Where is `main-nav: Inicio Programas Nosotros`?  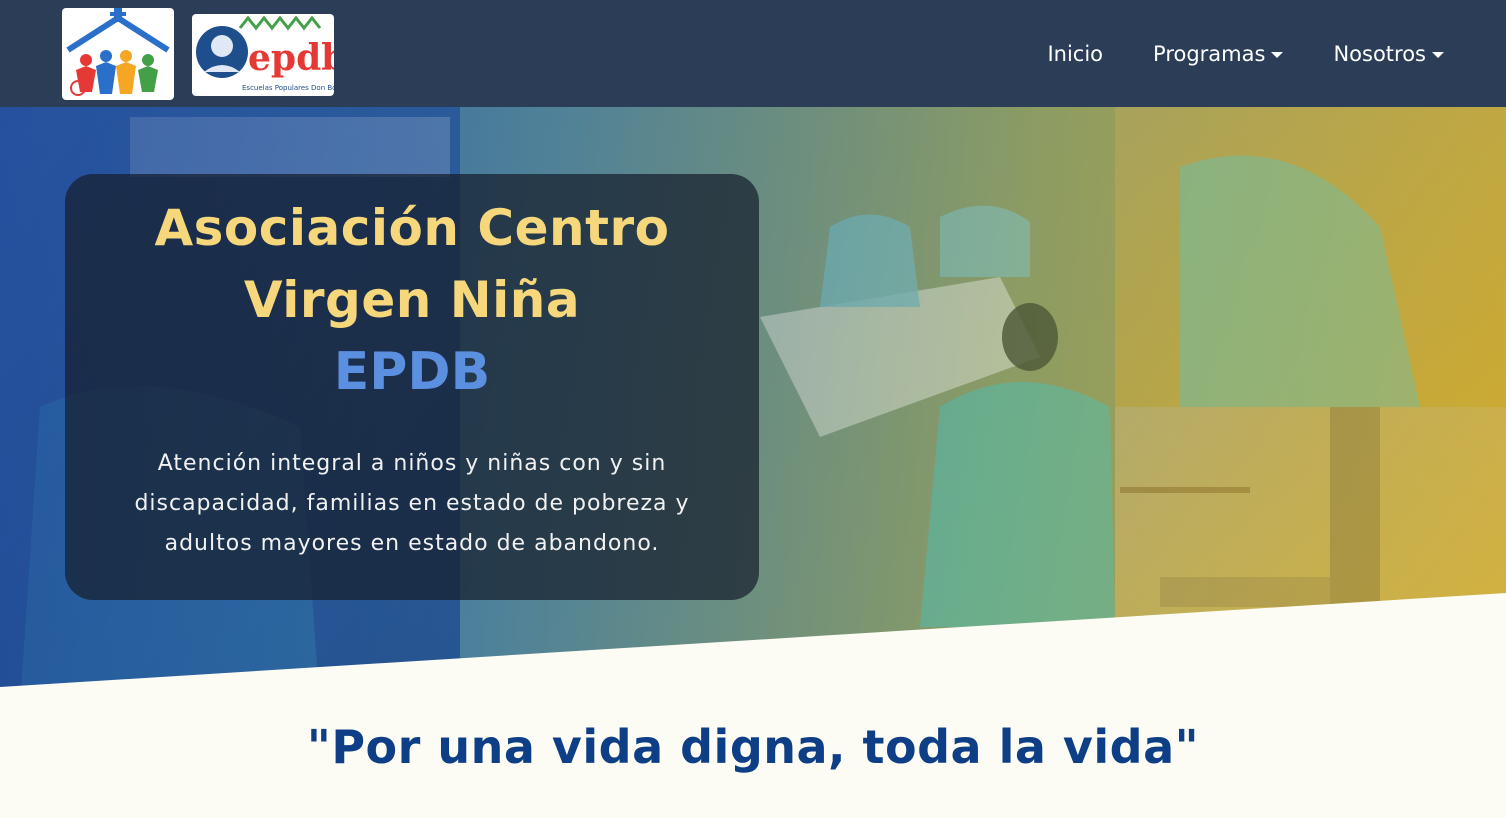 main-nav: Inicio Programas Nosotros is located at coordinates (1245, 53).